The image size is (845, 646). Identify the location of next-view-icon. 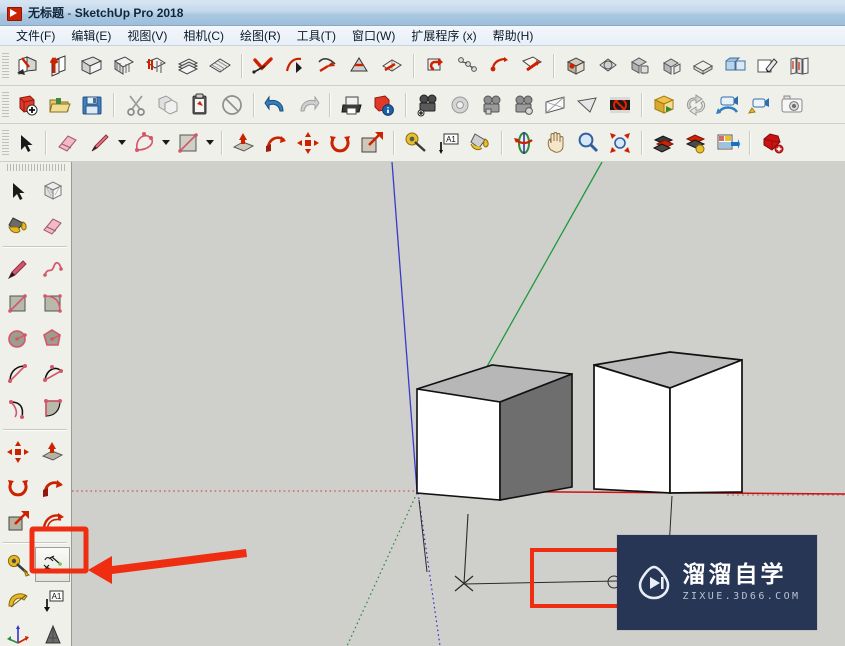
(696, 143).